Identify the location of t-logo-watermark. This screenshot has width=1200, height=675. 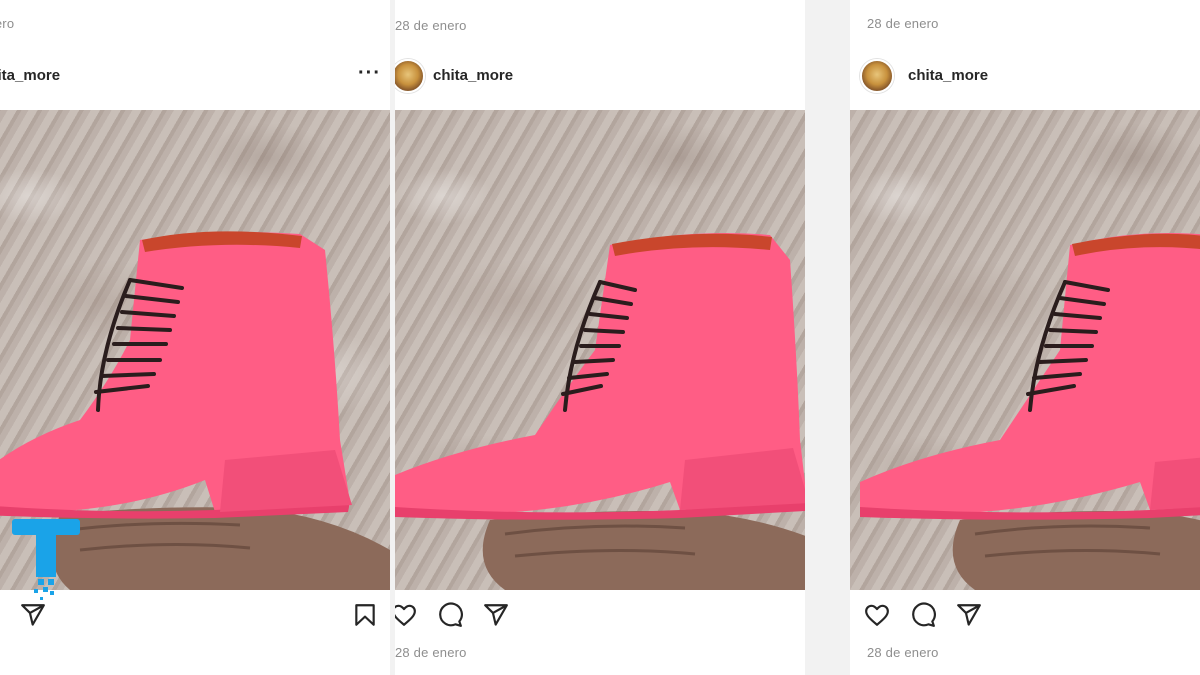
(46, 560).